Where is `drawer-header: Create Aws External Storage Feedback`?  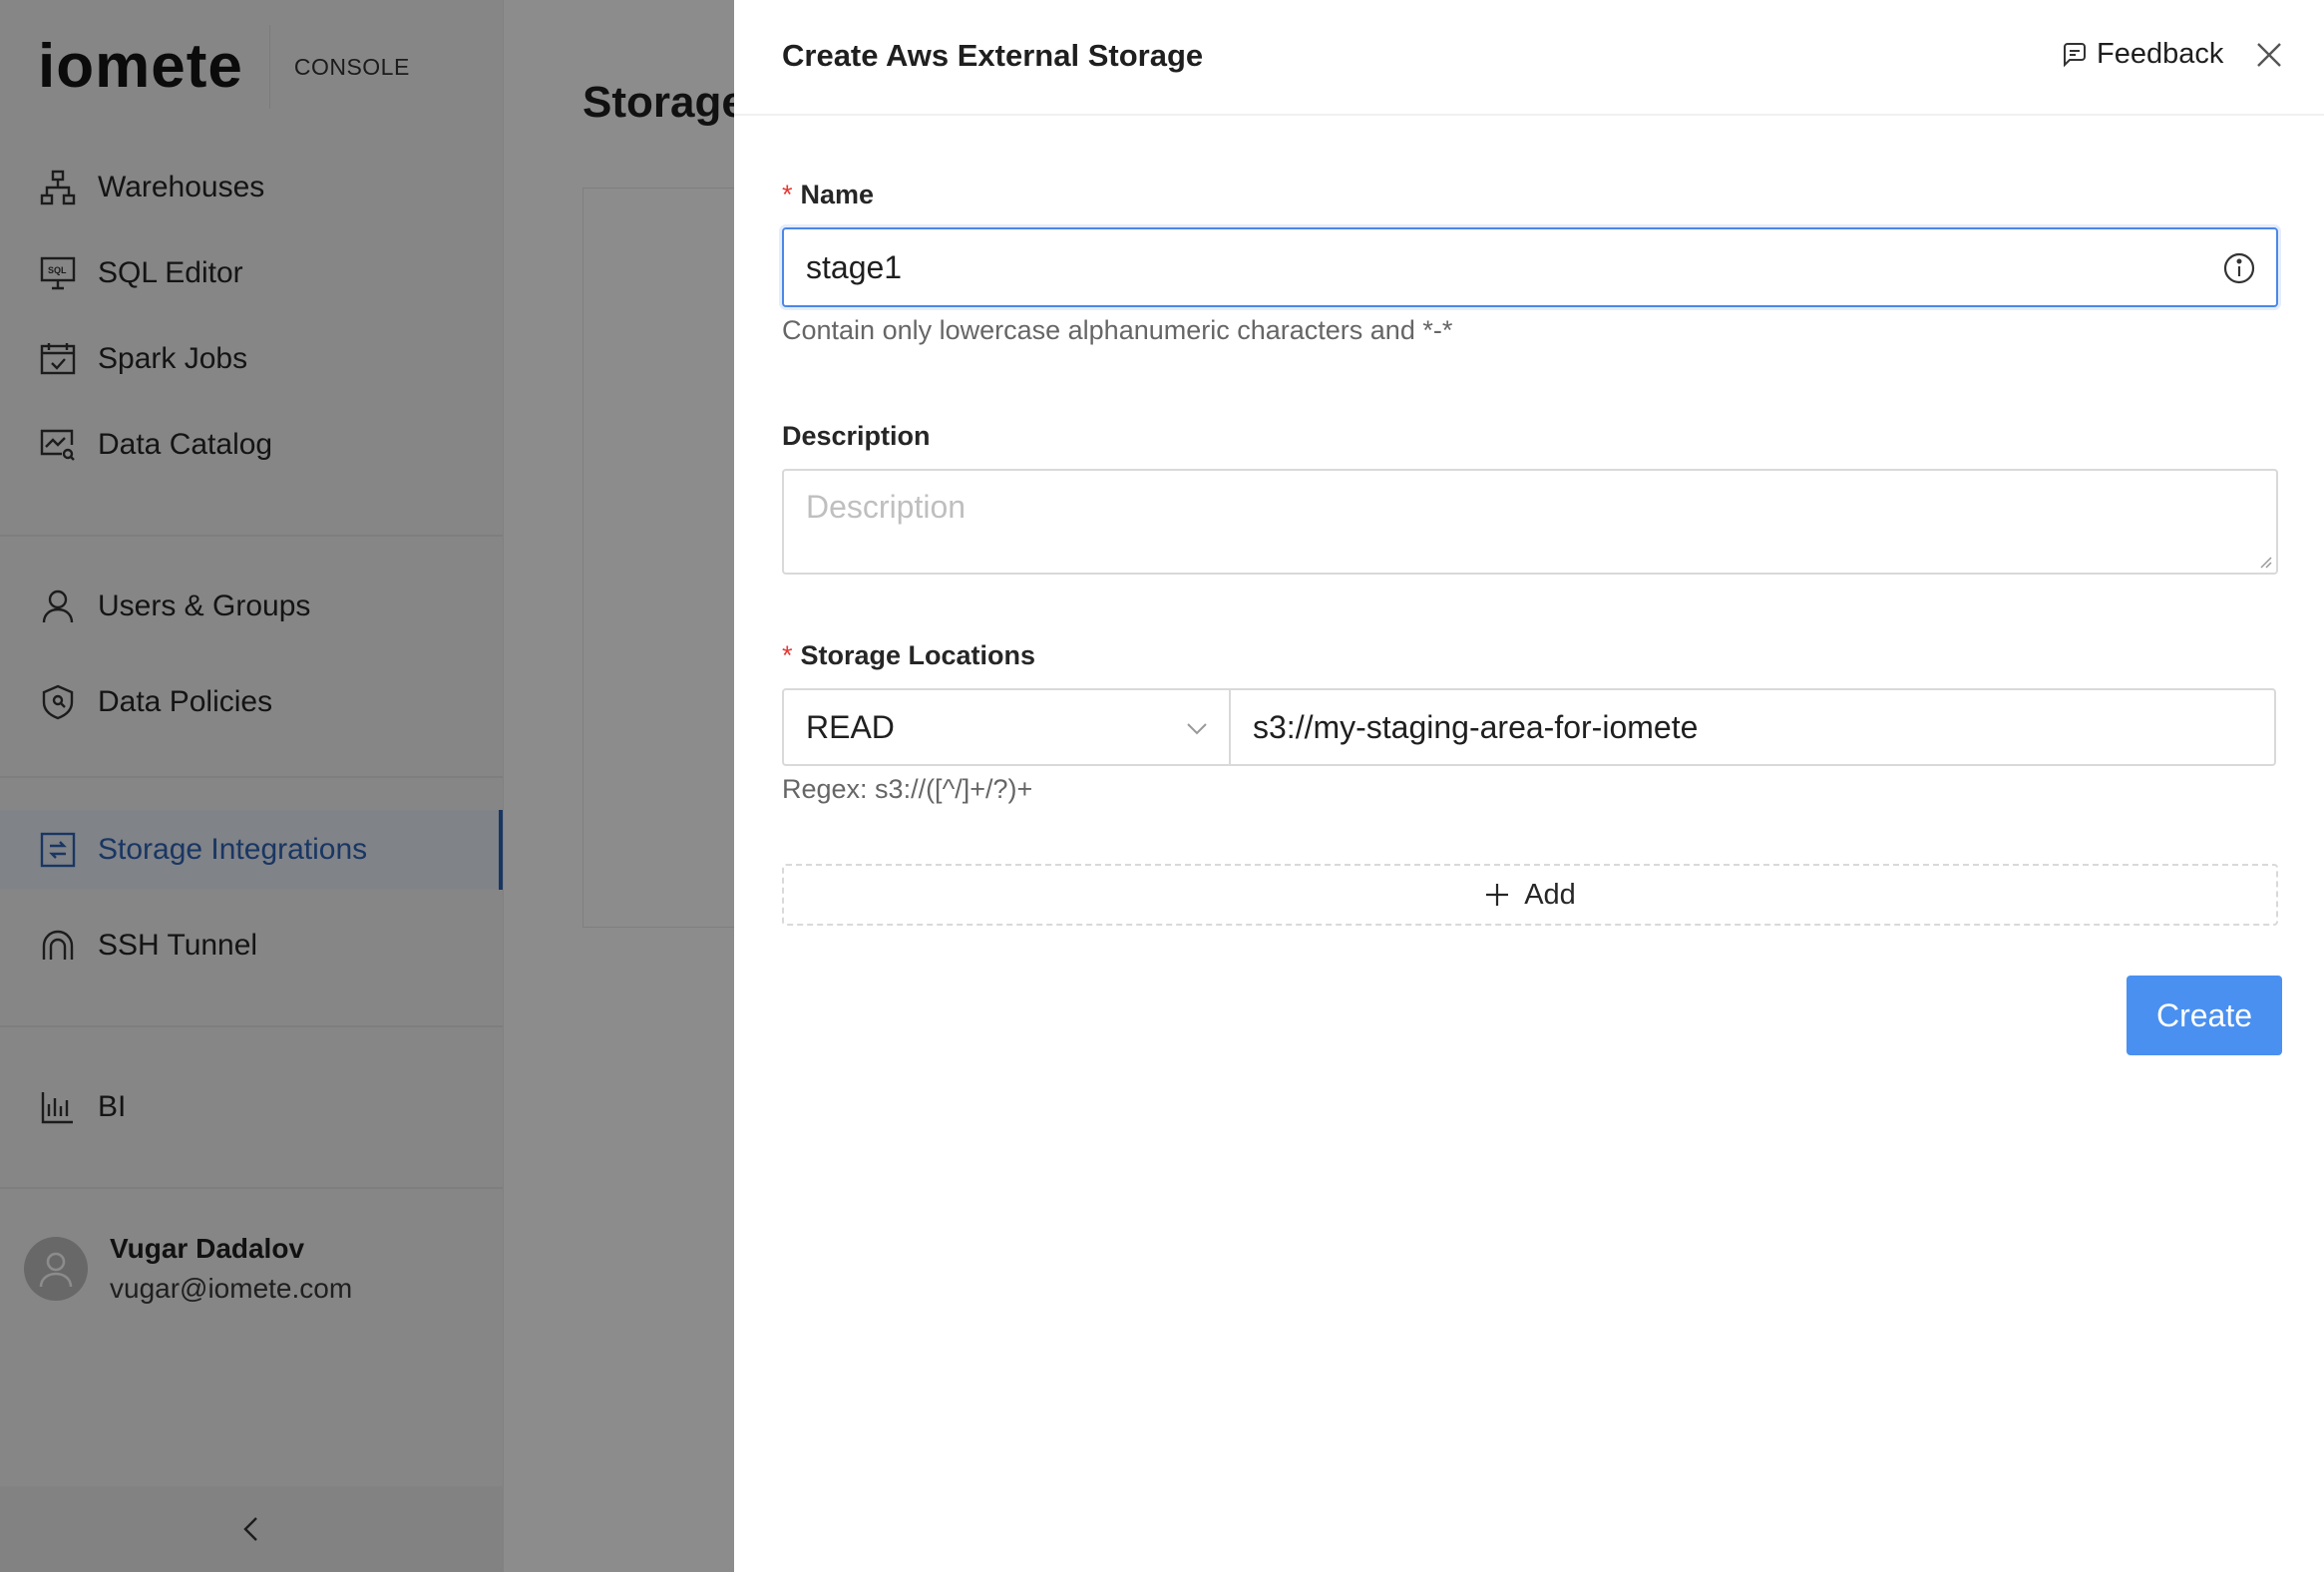
drawer-header: Create Aws External Storage Feedback is located at coordinates (1529, 58).